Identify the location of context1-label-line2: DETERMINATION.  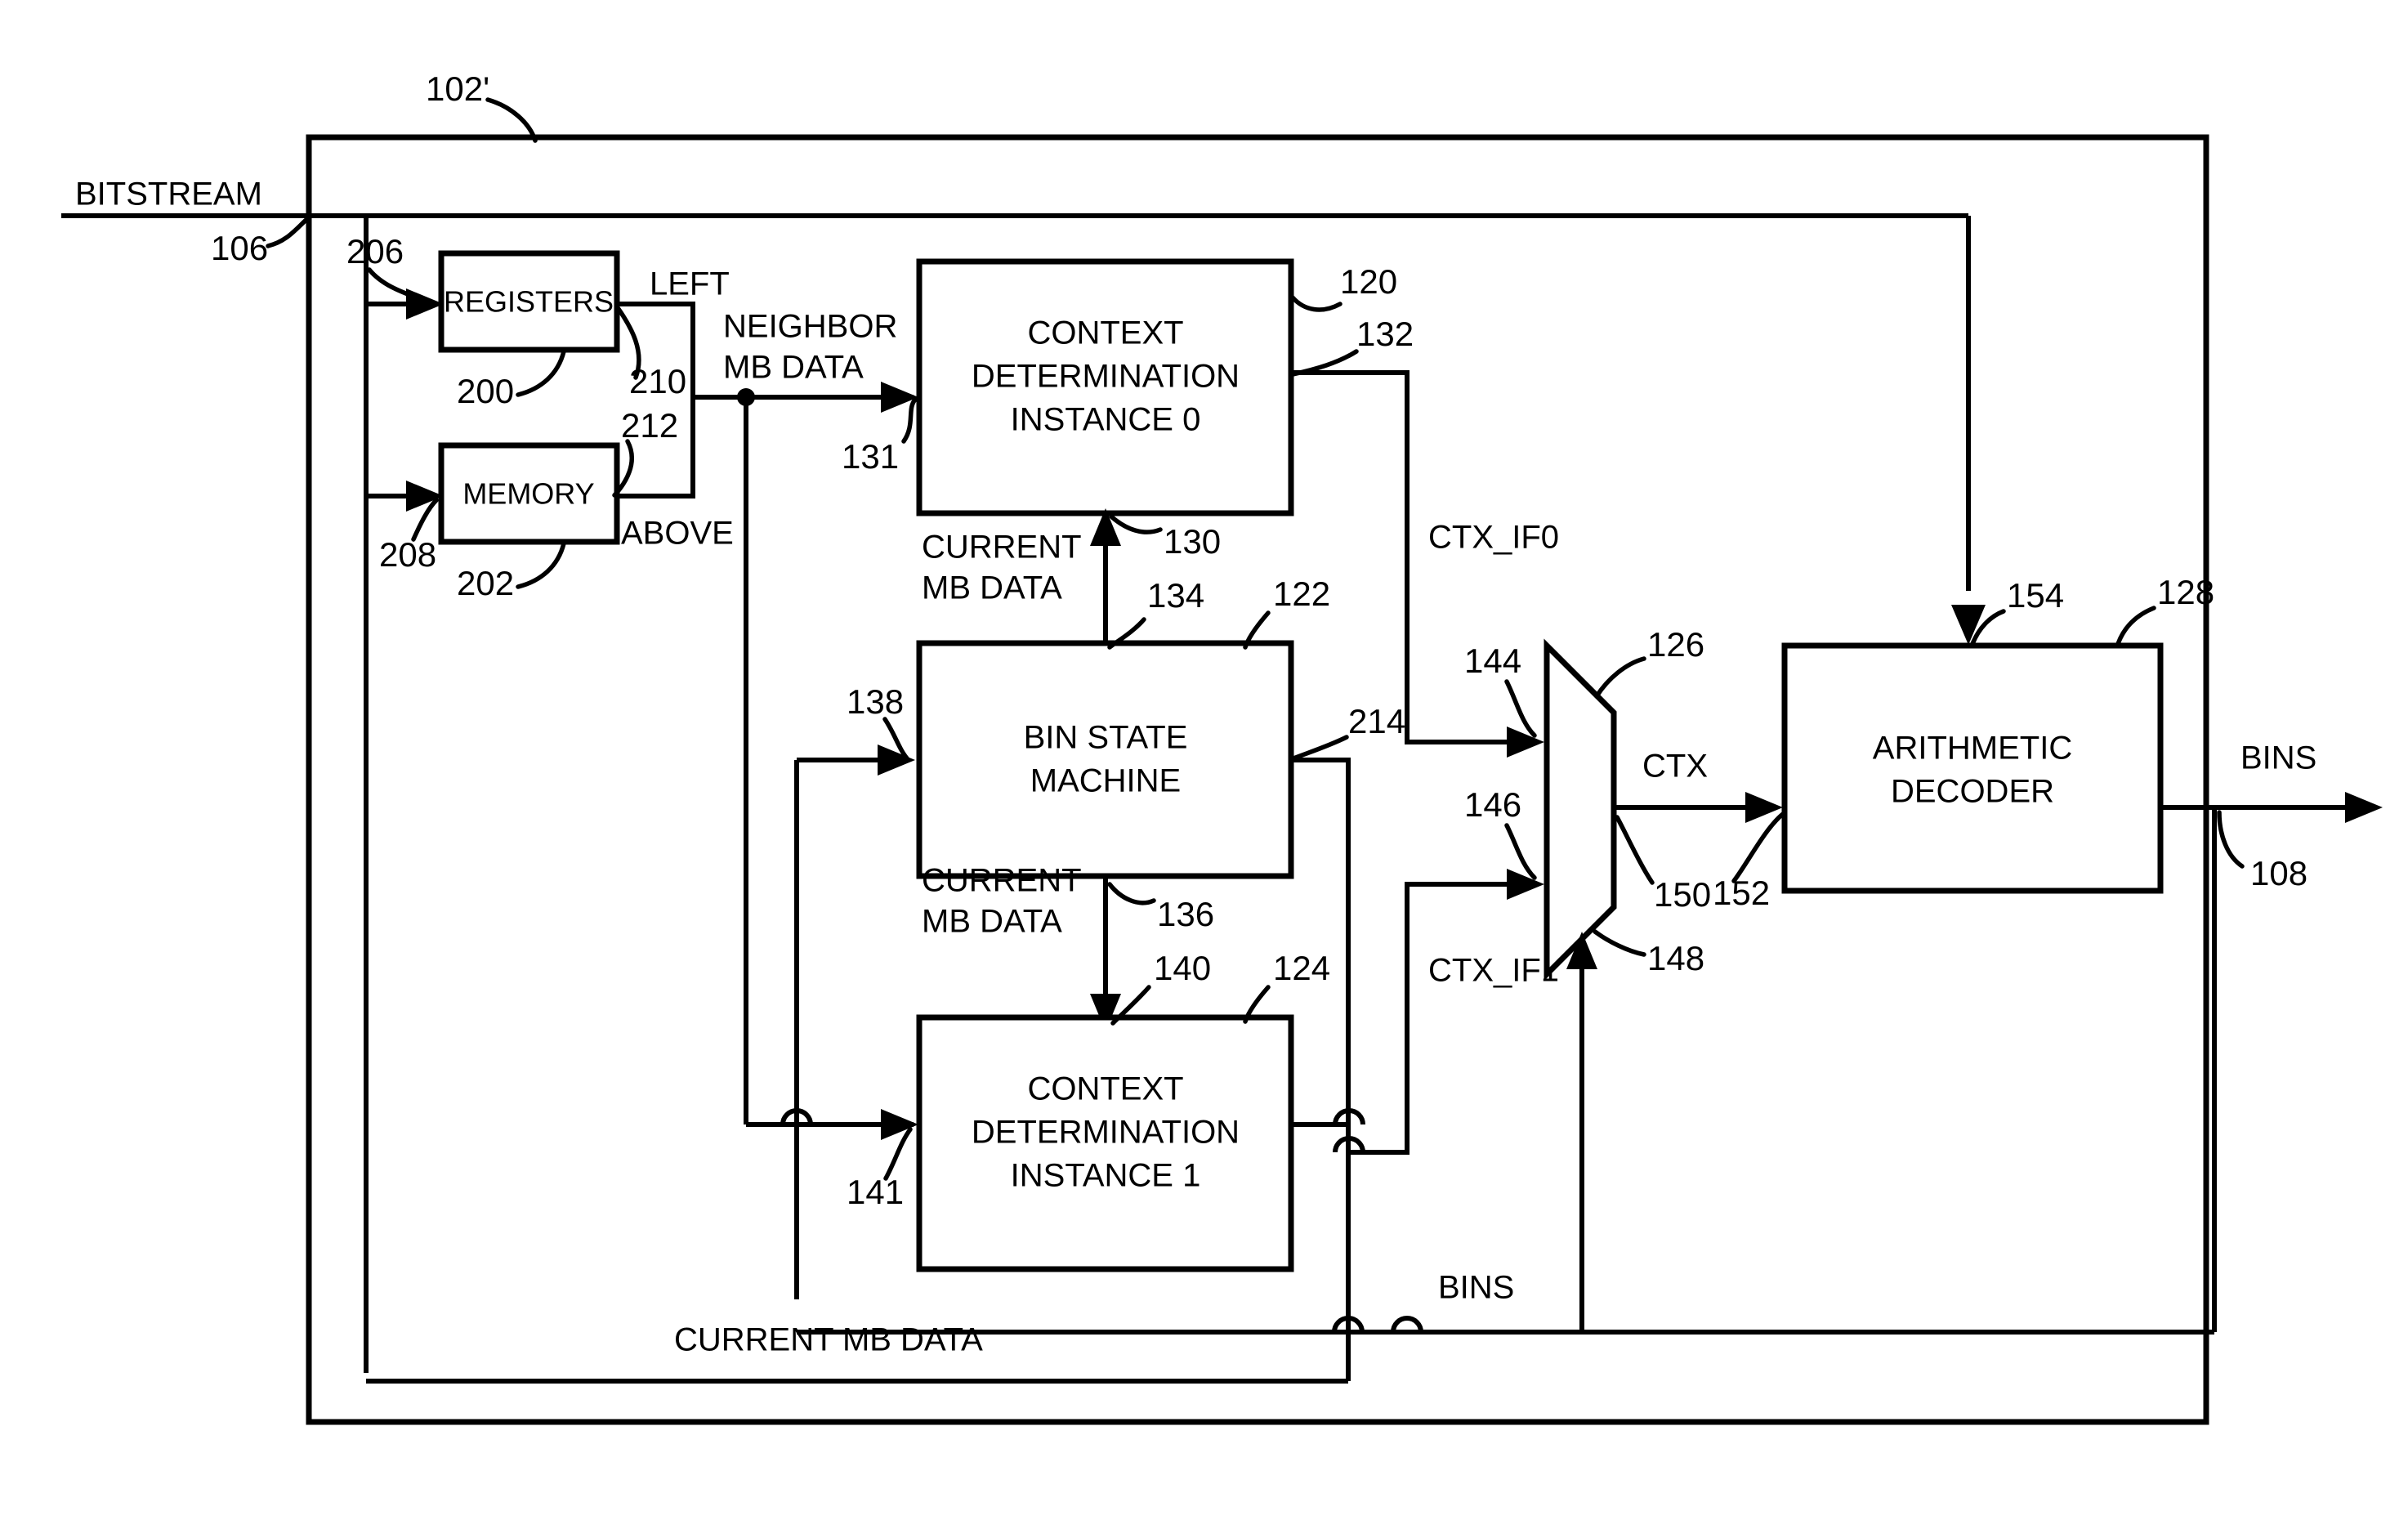
(1106, 1133).